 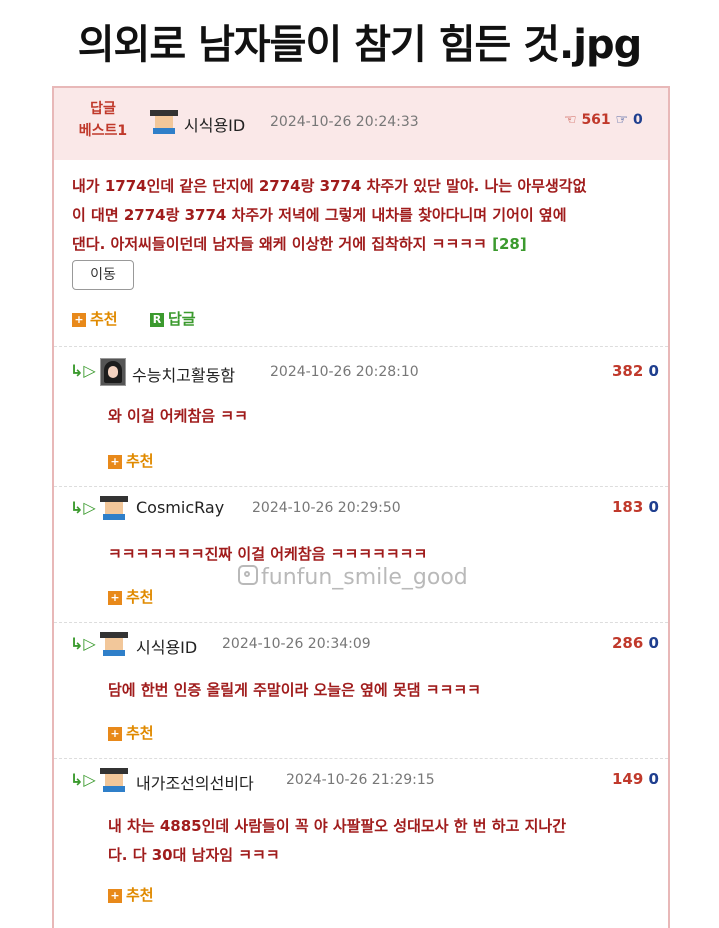 What do you see at coordinates (628, 643) in the screenshot?
I see `comment-up-count: 286` at bounding box center [628, 643].